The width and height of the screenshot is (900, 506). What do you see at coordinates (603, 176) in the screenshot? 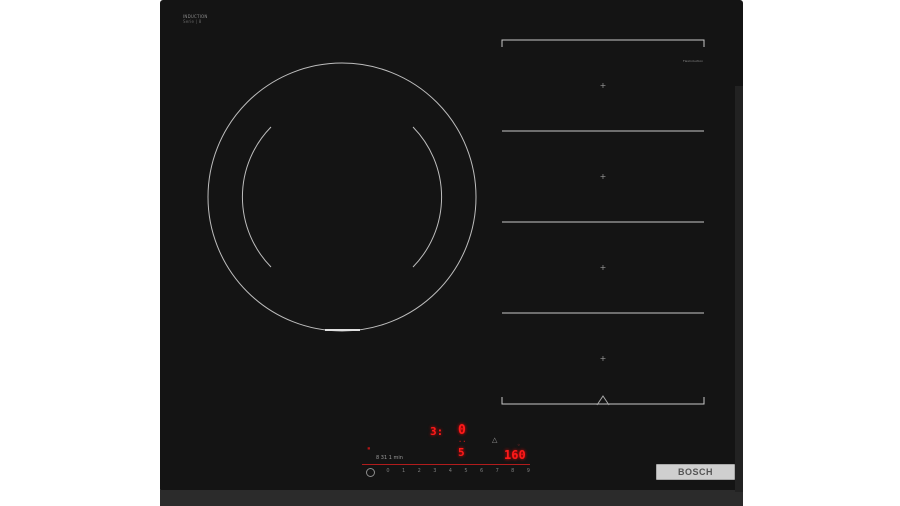
I see `flex-zone-2-cross-icon: +` at bounding box center [603, 176].